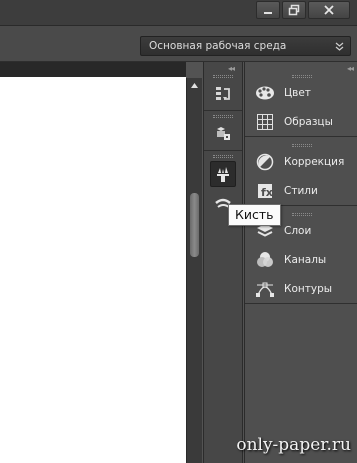  What do you see at coordinates (194, 225) in the screenshot?
I see `scrollbar-thumb` at bounding box center [194, 225].